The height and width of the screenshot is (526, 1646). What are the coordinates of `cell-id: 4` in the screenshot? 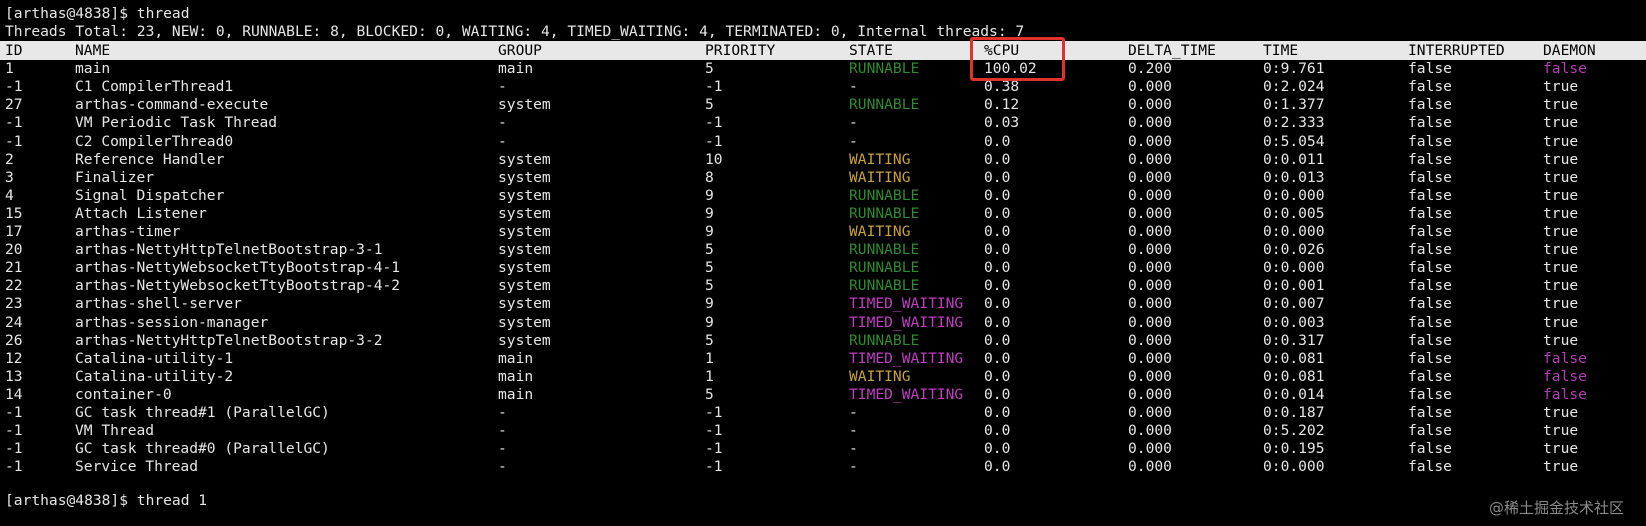 It's located at (9, 195).